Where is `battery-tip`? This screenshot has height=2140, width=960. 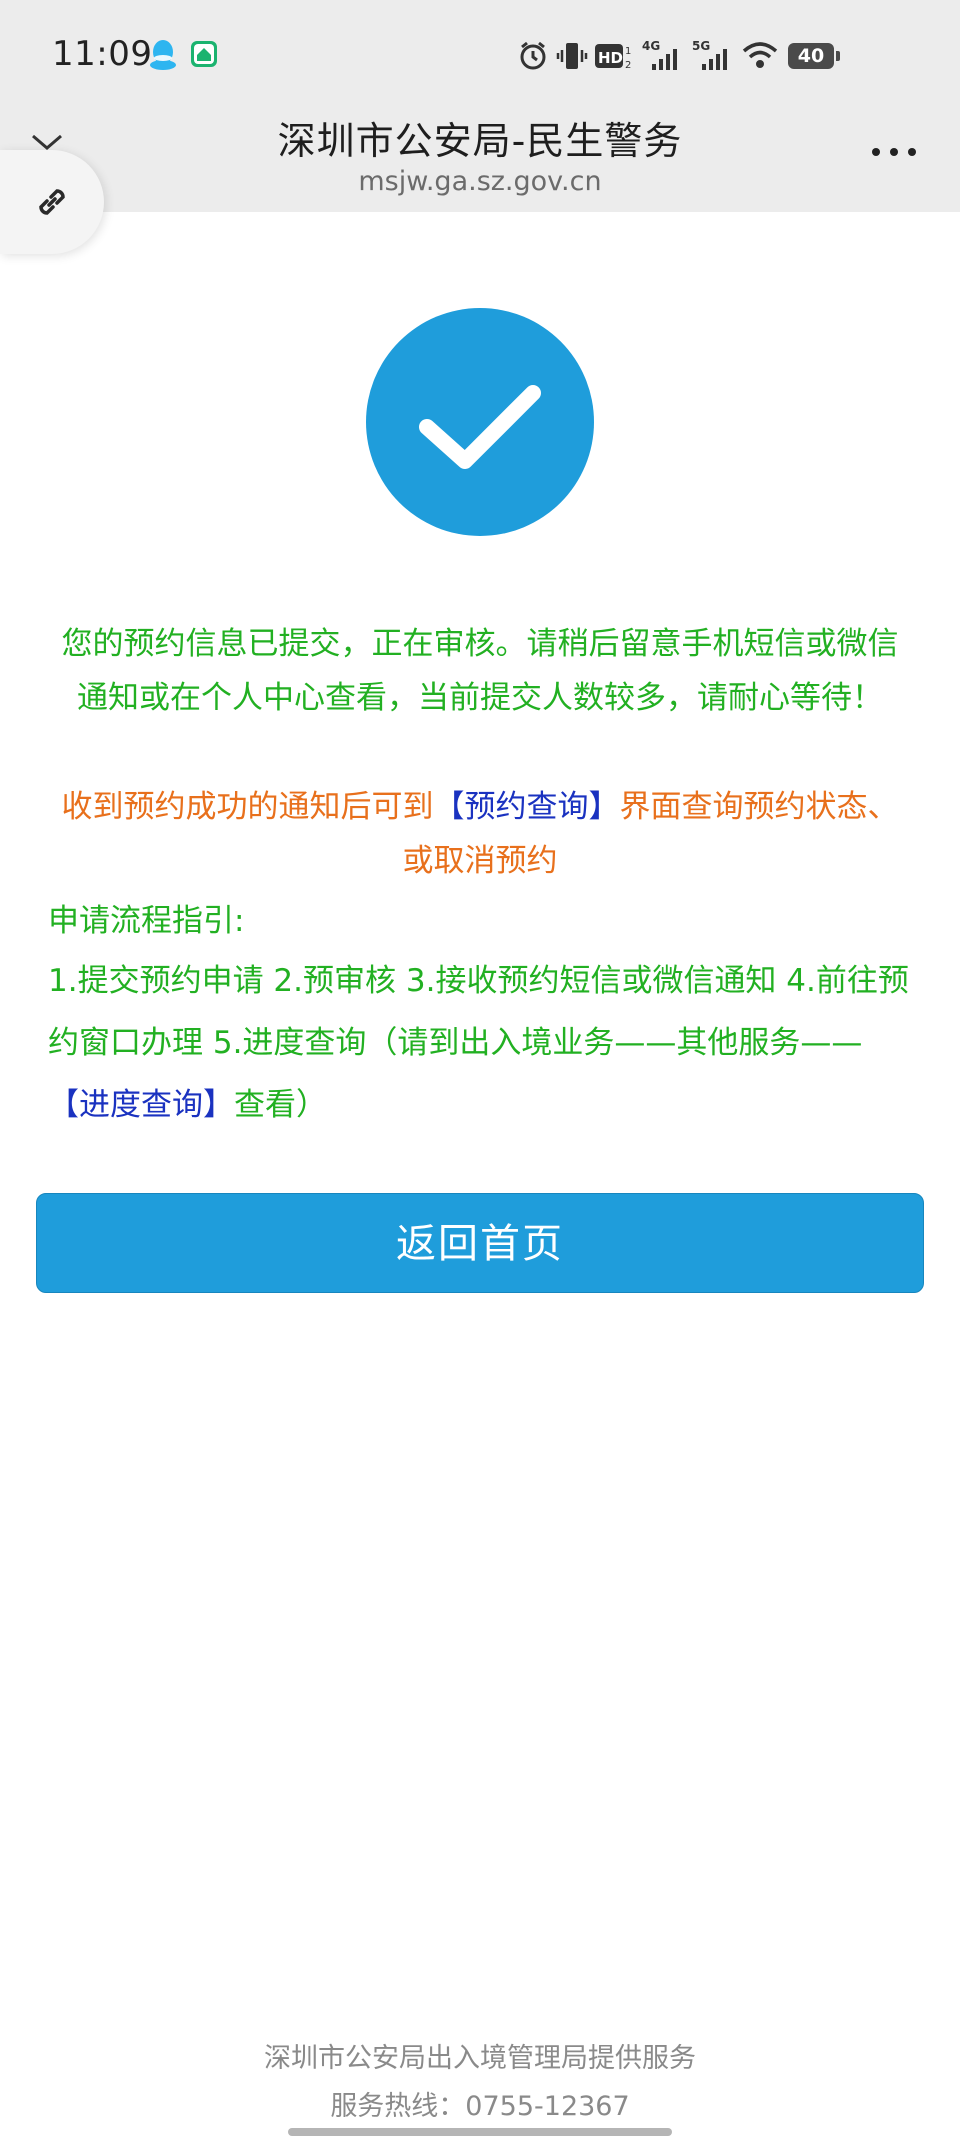
battery-tip is located at coordinates (838, 56).